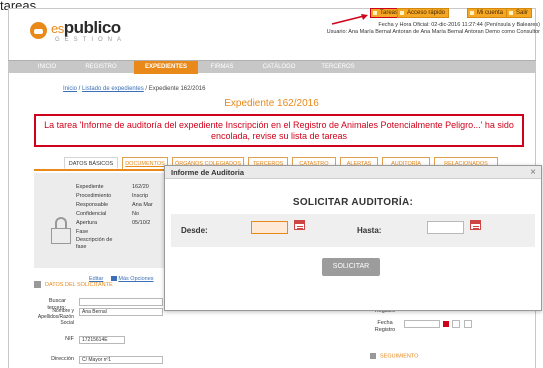  Describe the element at coordinates (113, 89) in the screenshot. I see `breadcrumb-listado: Listado de expedientes` at that location.